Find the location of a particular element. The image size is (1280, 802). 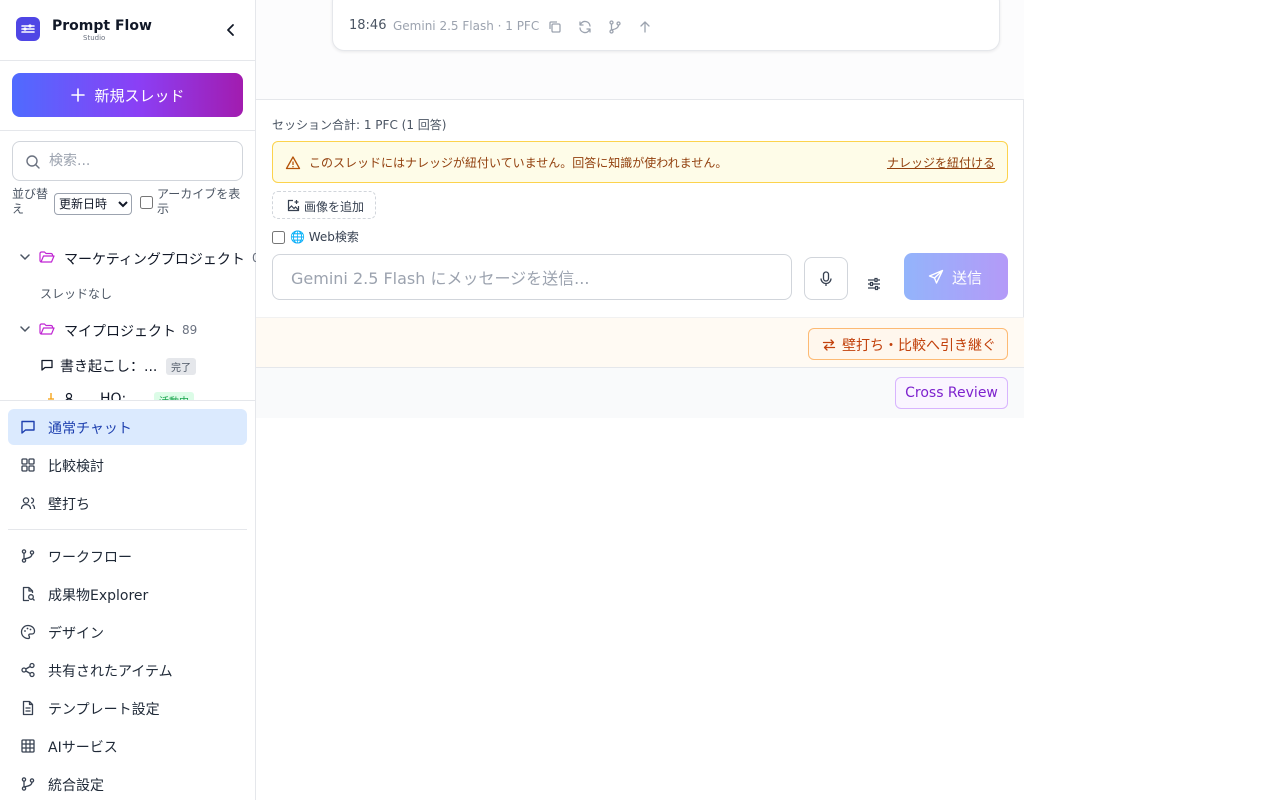

microphone-icon is located at coordinates (826, 278).